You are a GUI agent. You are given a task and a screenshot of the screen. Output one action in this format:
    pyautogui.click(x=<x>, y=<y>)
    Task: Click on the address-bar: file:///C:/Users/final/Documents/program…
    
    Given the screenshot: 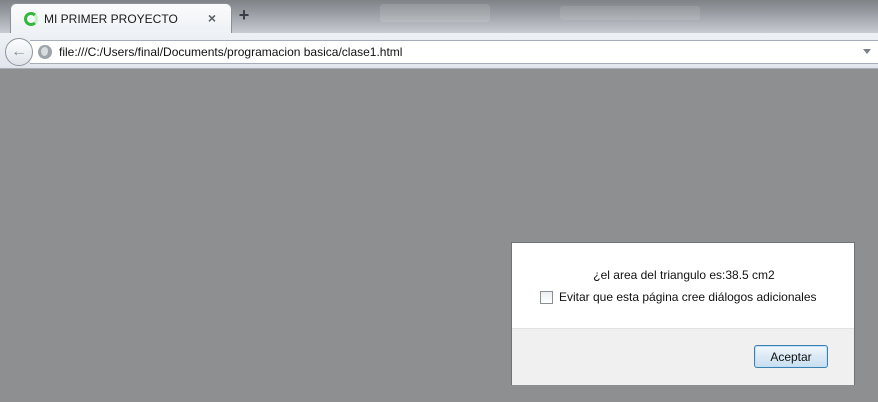 What is the action you would take?
    pyautogui.click(x=454, y=52)
    